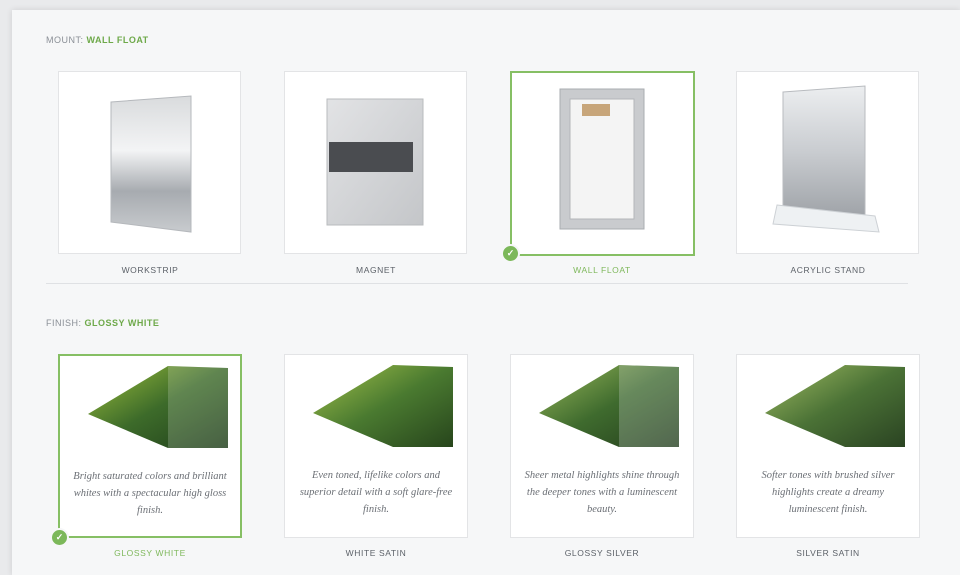  What do you see at coordinates (828, 553) in the screenshot?
I see `finish-option-silver-satin-label: SILVER SATIN` at bounding box center [828, 553].